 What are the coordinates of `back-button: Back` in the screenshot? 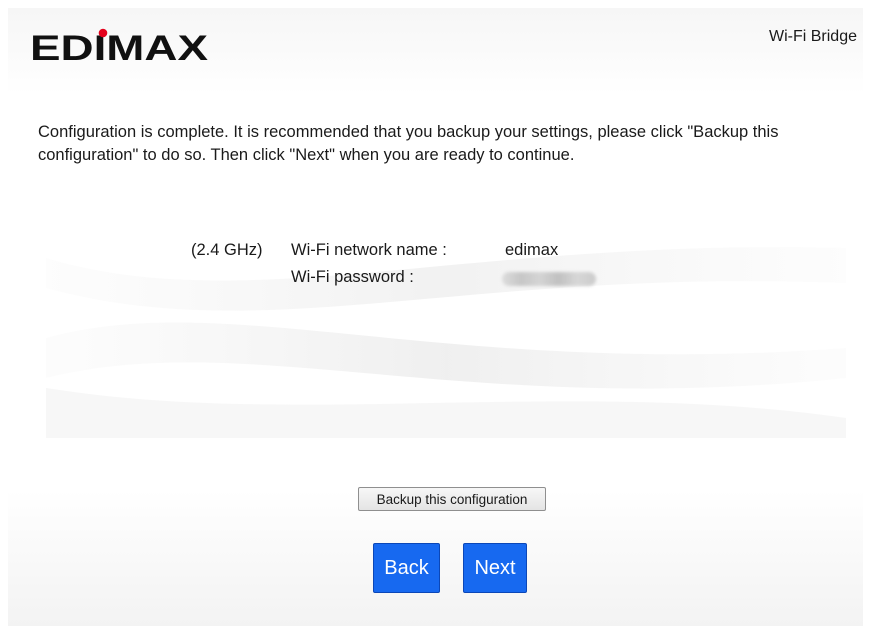 It's located at (406, 568).